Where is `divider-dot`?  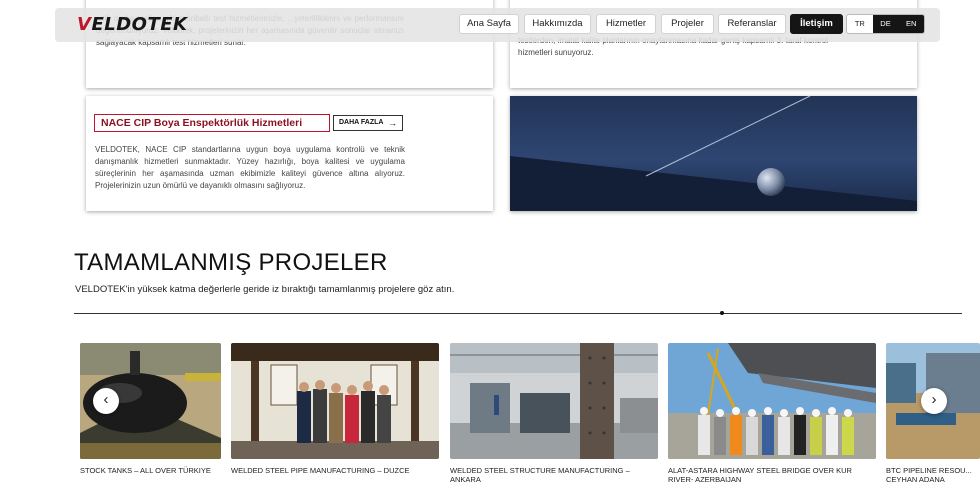
divider-dot is located at coordinates (722, 313).